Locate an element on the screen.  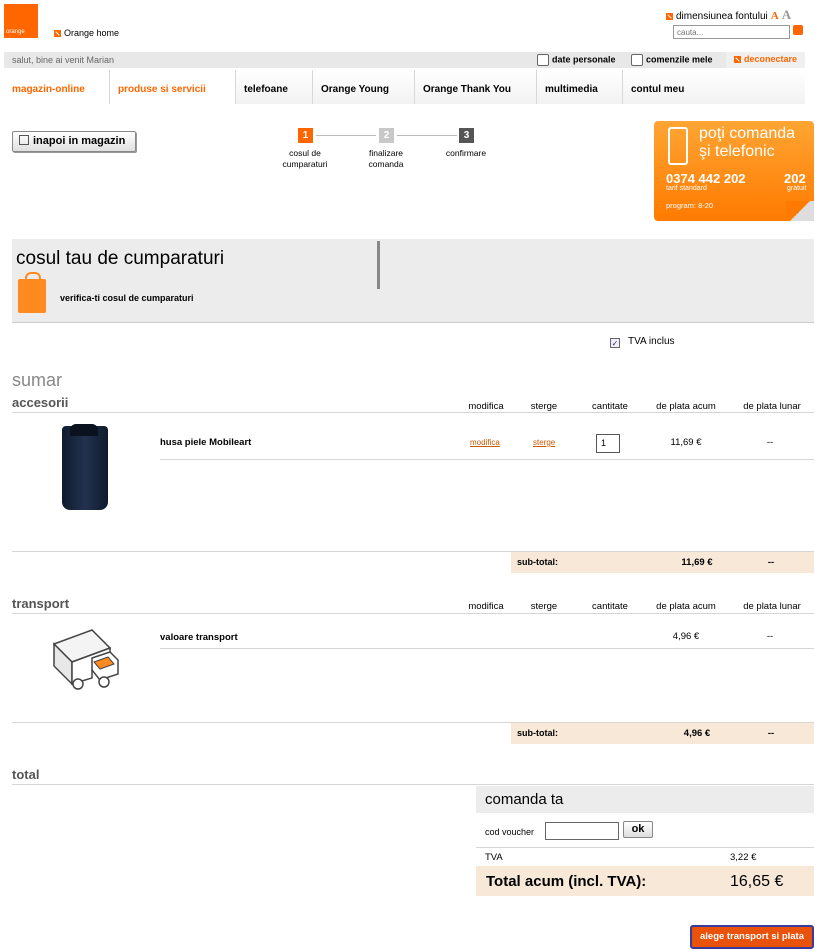
total-value: 16,65 € is located at coordinates (757, 881).